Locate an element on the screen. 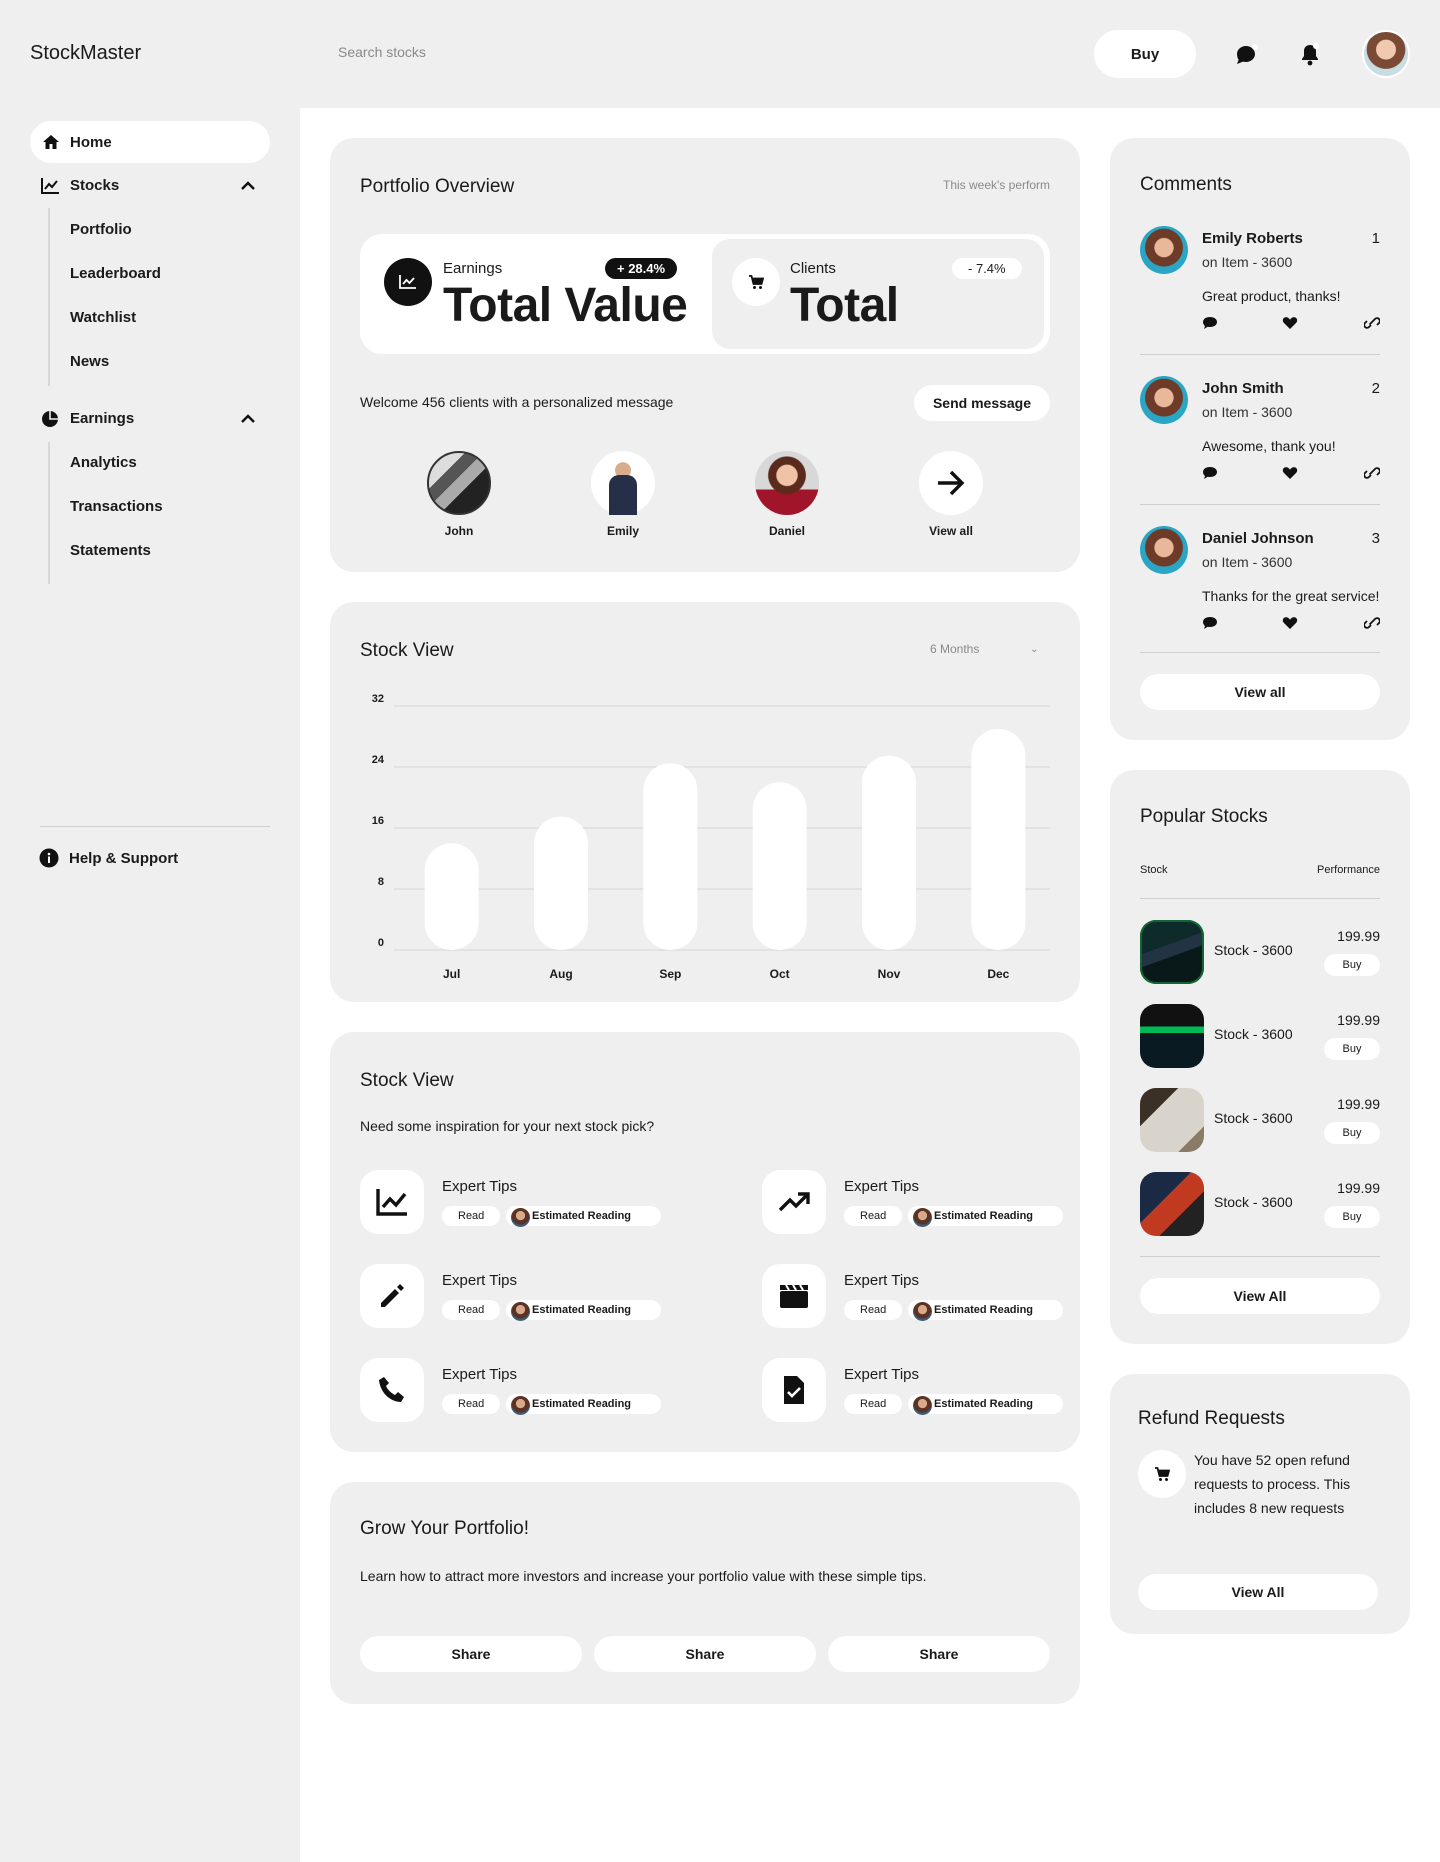  range-select: 6 Months is located at coordinates (954, 649).